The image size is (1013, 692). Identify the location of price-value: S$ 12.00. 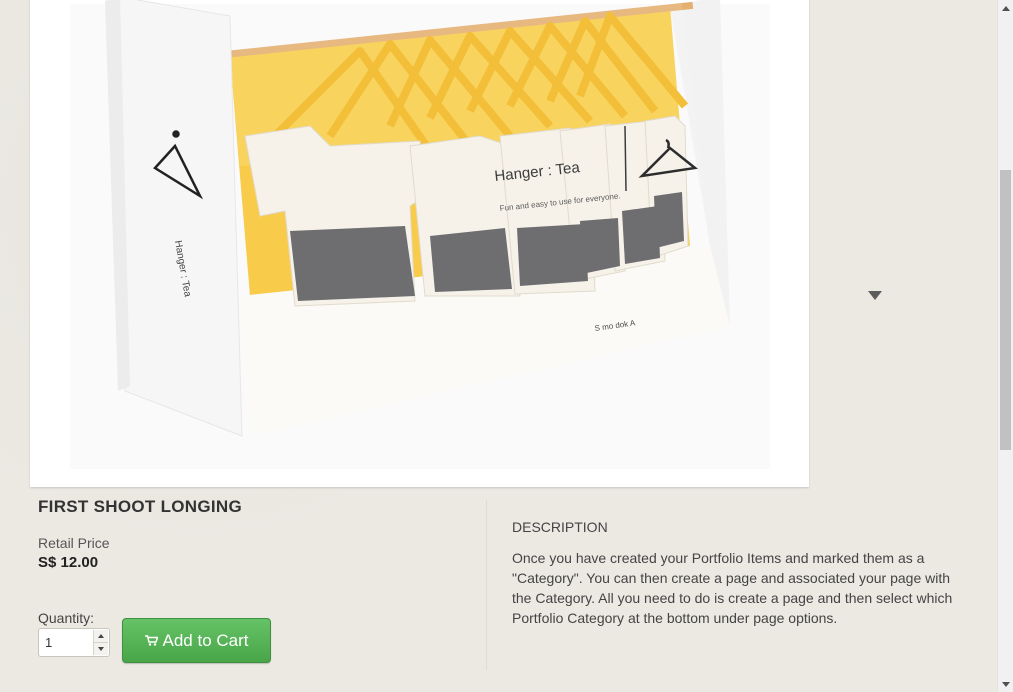
(68, 562).